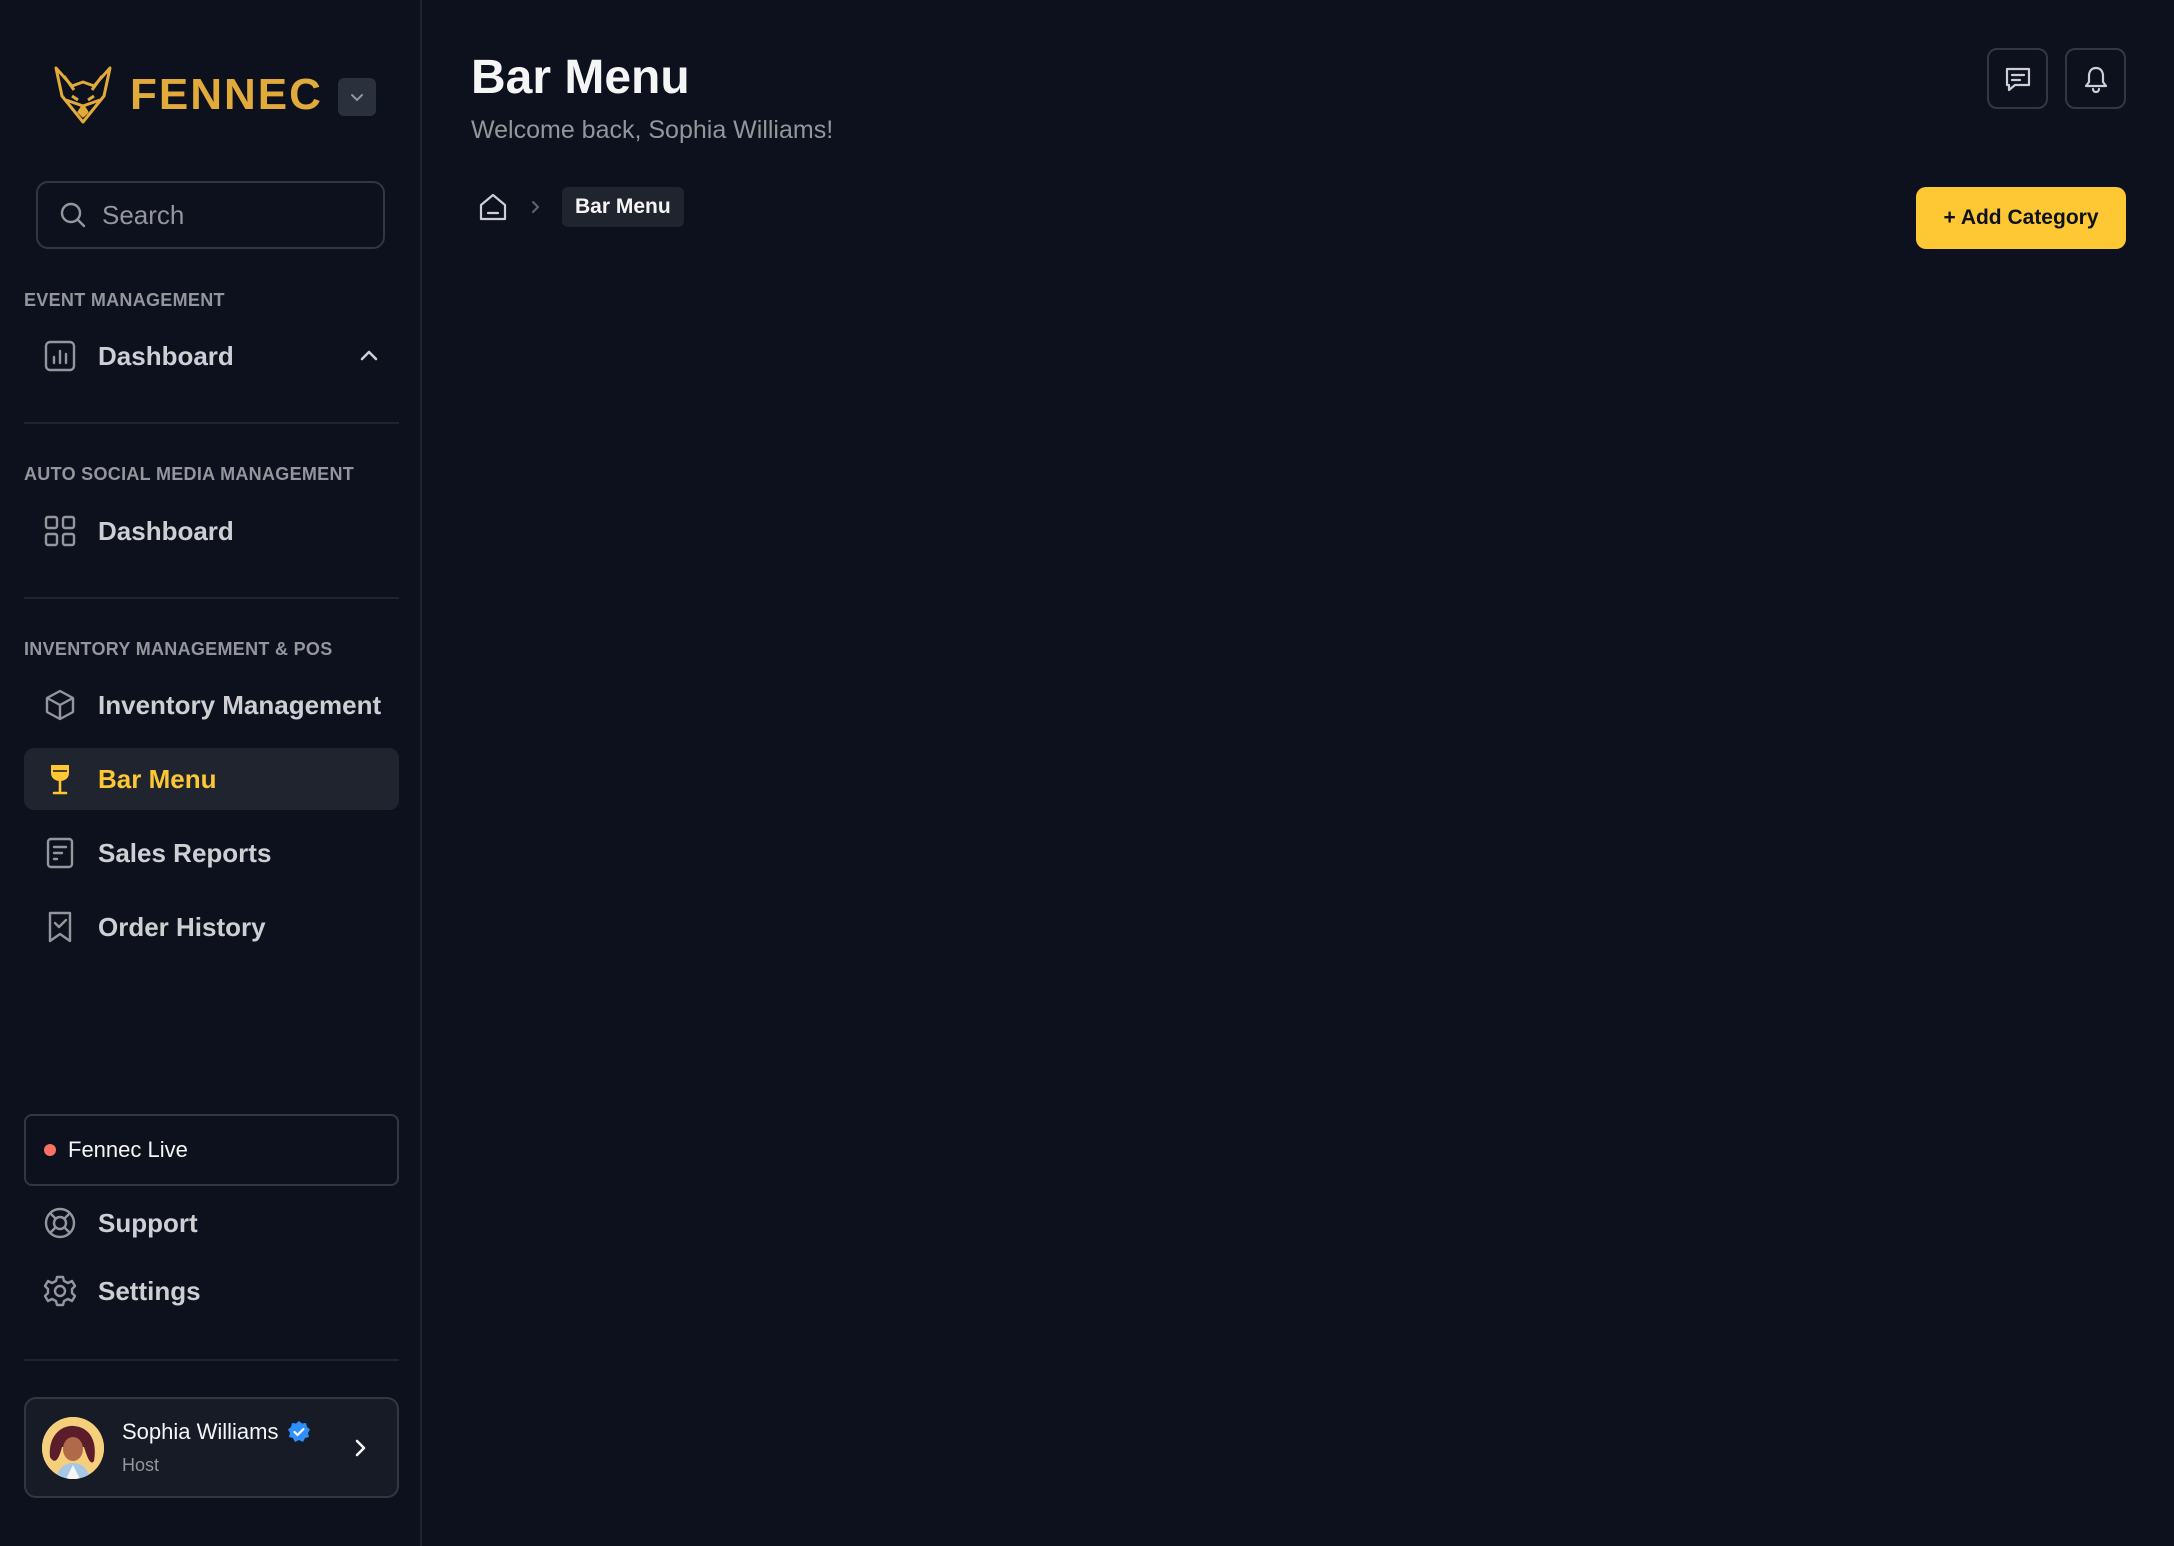  What do you see at coordinates (369, 356) in the screenshot?
I see `chevron-up-icon` at bounding box center [369, 356].